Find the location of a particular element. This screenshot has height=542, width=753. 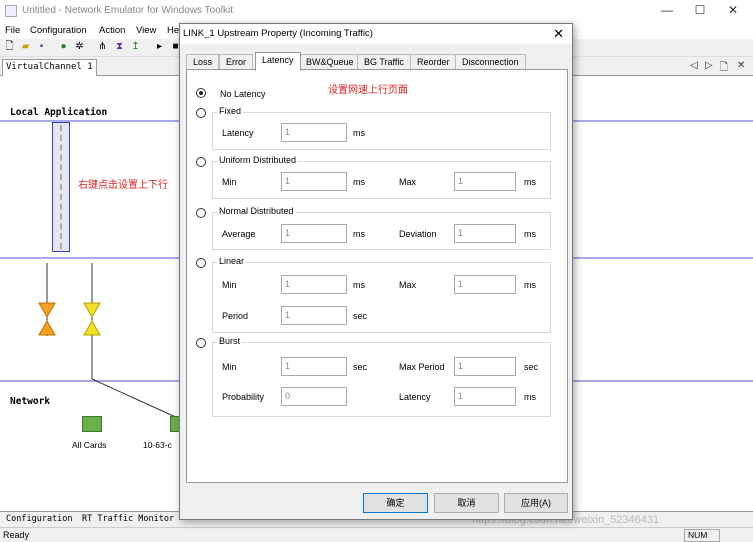

radio-uniform is located at coordinates (201, 162).